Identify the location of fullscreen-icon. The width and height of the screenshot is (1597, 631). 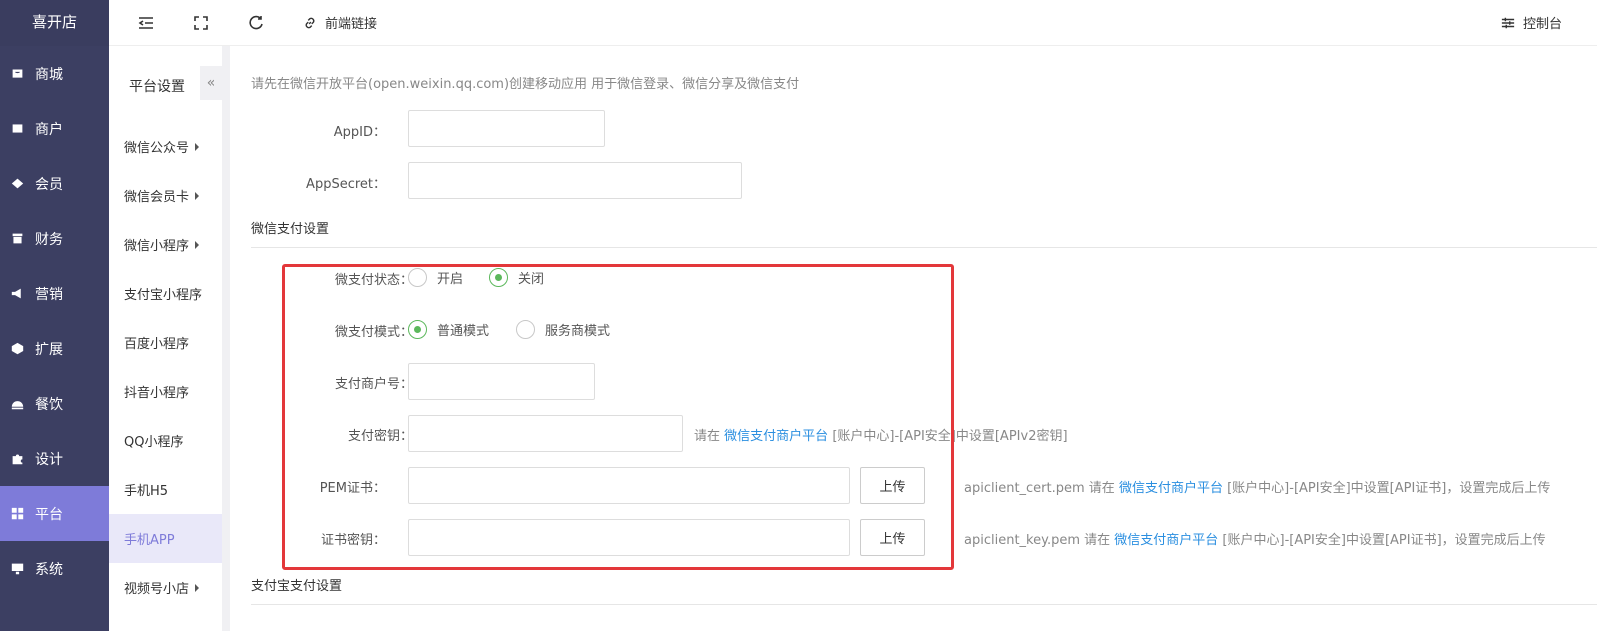
(201, 23).